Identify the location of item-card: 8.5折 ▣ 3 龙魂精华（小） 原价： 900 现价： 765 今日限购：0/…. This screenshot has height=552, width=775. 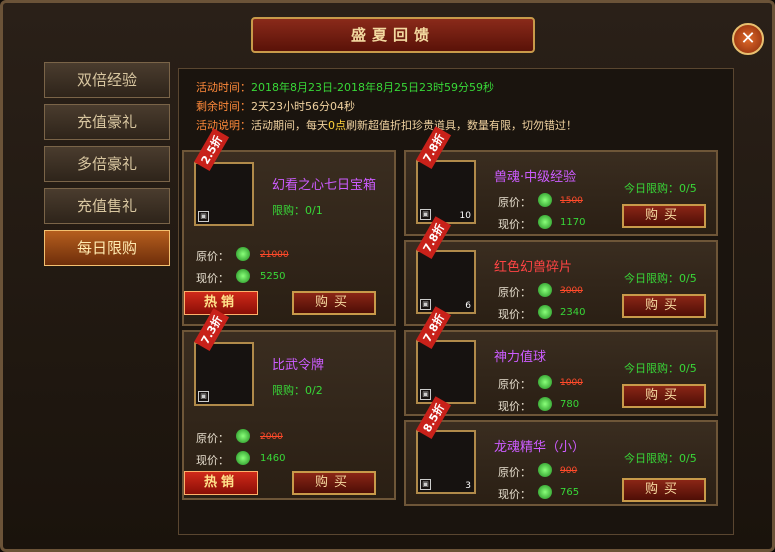
(561, 451).